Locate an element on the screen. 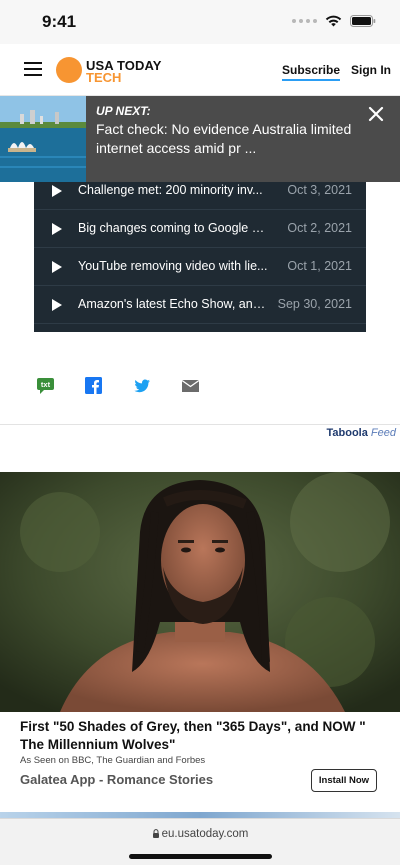 The height and width of the screenshot is (865, 400). up-next-thumbnail is located at coordinates (43, 139).